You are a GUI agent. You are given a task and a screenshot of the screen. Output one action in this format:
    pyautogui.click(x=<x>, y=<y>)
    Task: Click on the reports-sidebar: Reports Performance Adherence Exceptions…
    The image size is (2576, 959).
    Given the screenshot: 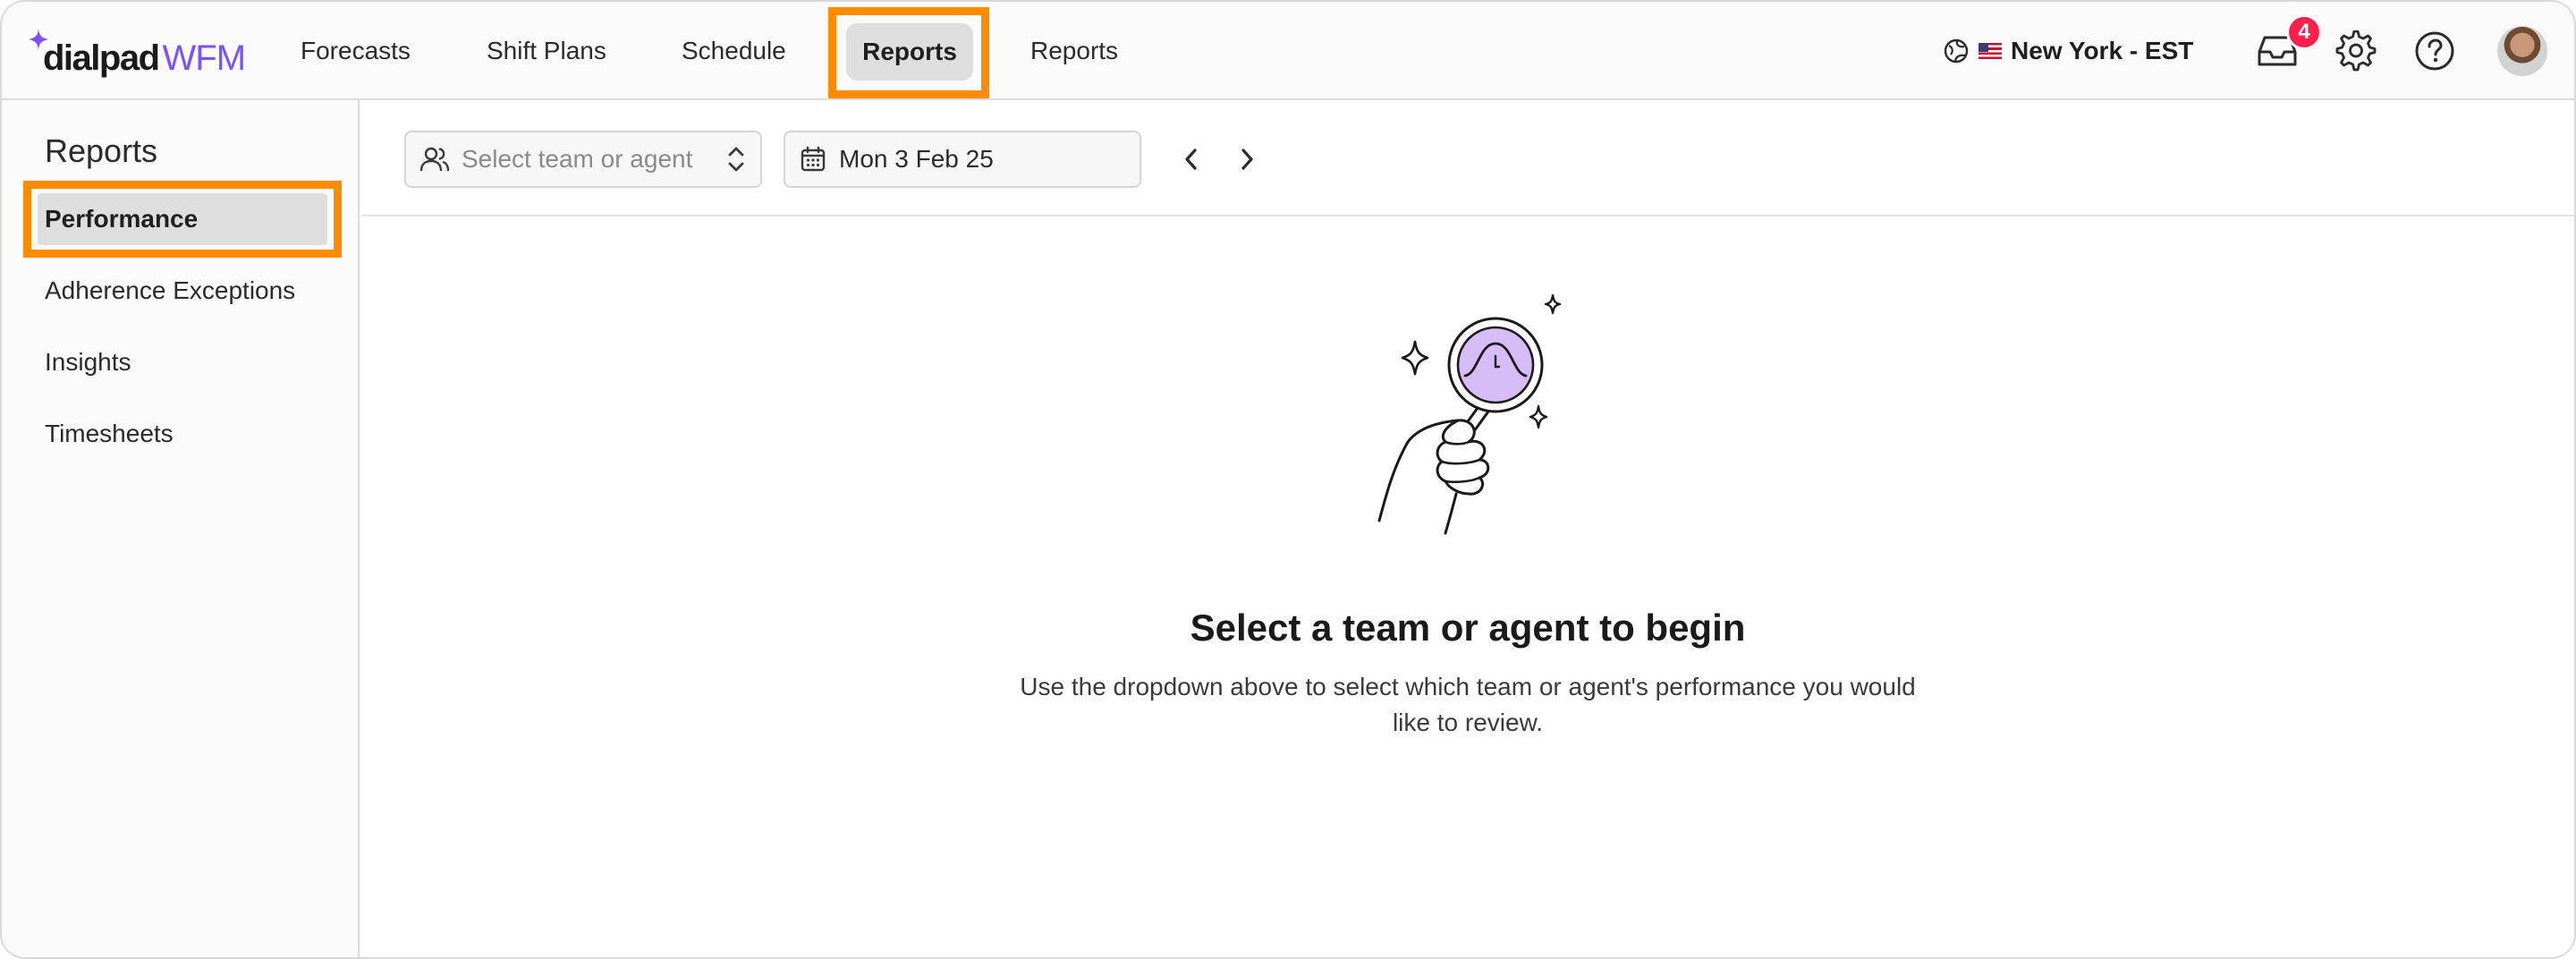 What is the action you would take?
    pyautogui.click(x=181, y=528)
    